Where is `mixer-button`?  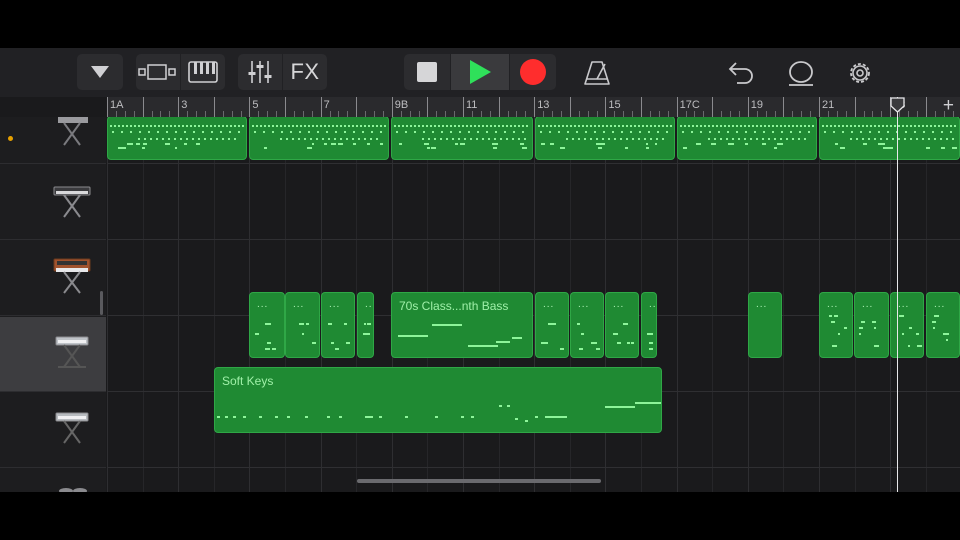 mixer-button is located at coordinates (260, 72).